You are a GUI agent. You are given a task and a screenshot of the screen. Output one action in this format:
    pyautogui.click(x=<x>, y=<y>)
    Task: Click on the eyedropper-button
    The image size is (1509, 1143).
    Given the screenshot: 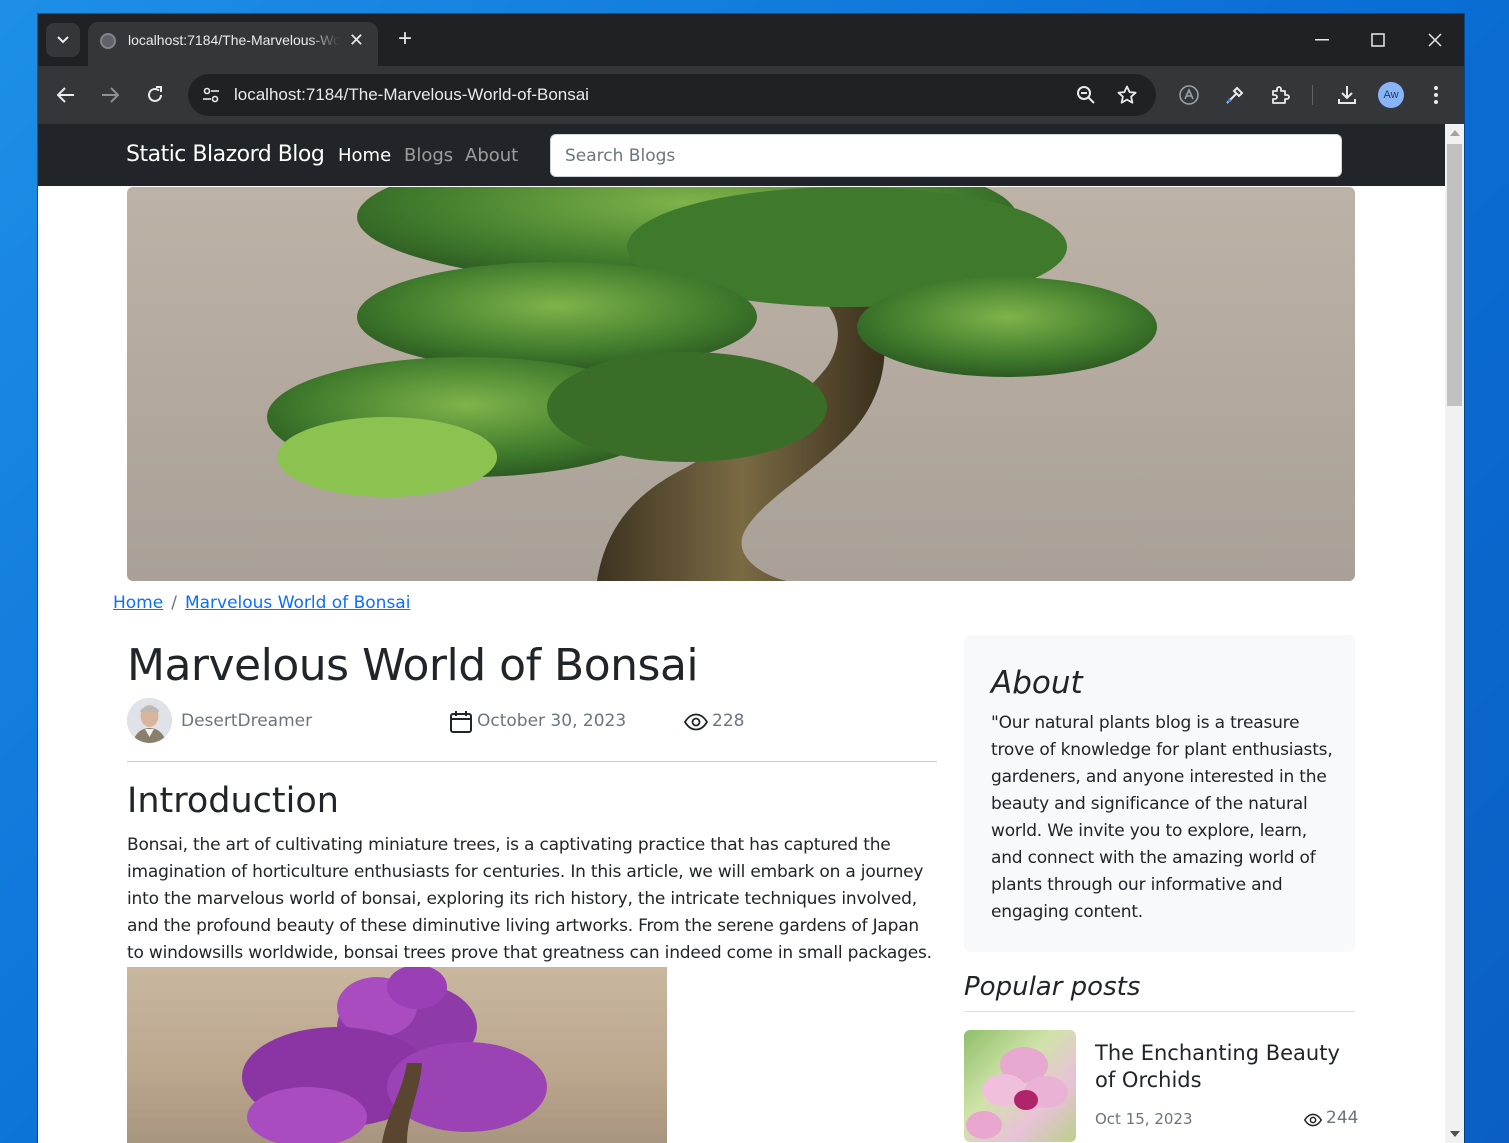 What is the action you would take?
    pyautogui.click(x=1235, y=95)
    